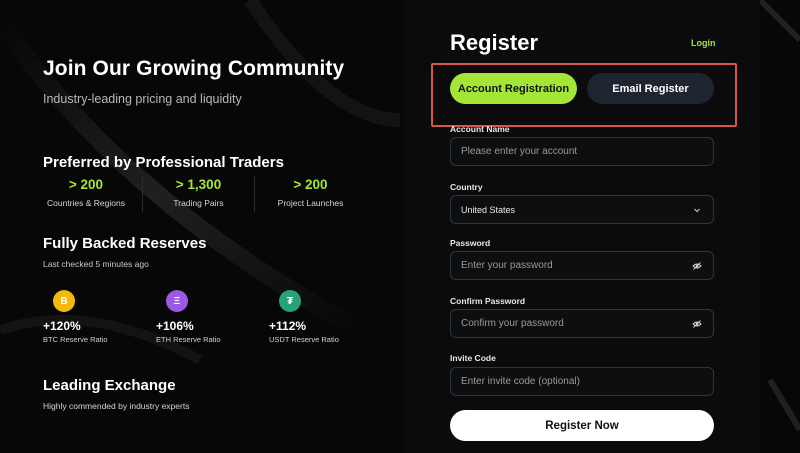 This screenshot has width=800, height=453. Describe the element at coordinates (473, 358) in the screenshot. I see `invite-code-label: Invite Code` at that location.